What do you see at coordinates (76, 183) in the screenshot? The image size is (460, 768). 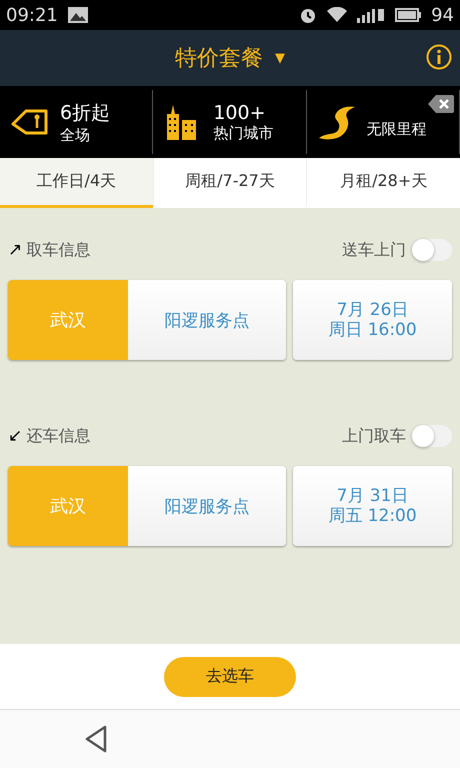 I see `rental-tab: 工作日/4天` at bounding box center [76, 183].